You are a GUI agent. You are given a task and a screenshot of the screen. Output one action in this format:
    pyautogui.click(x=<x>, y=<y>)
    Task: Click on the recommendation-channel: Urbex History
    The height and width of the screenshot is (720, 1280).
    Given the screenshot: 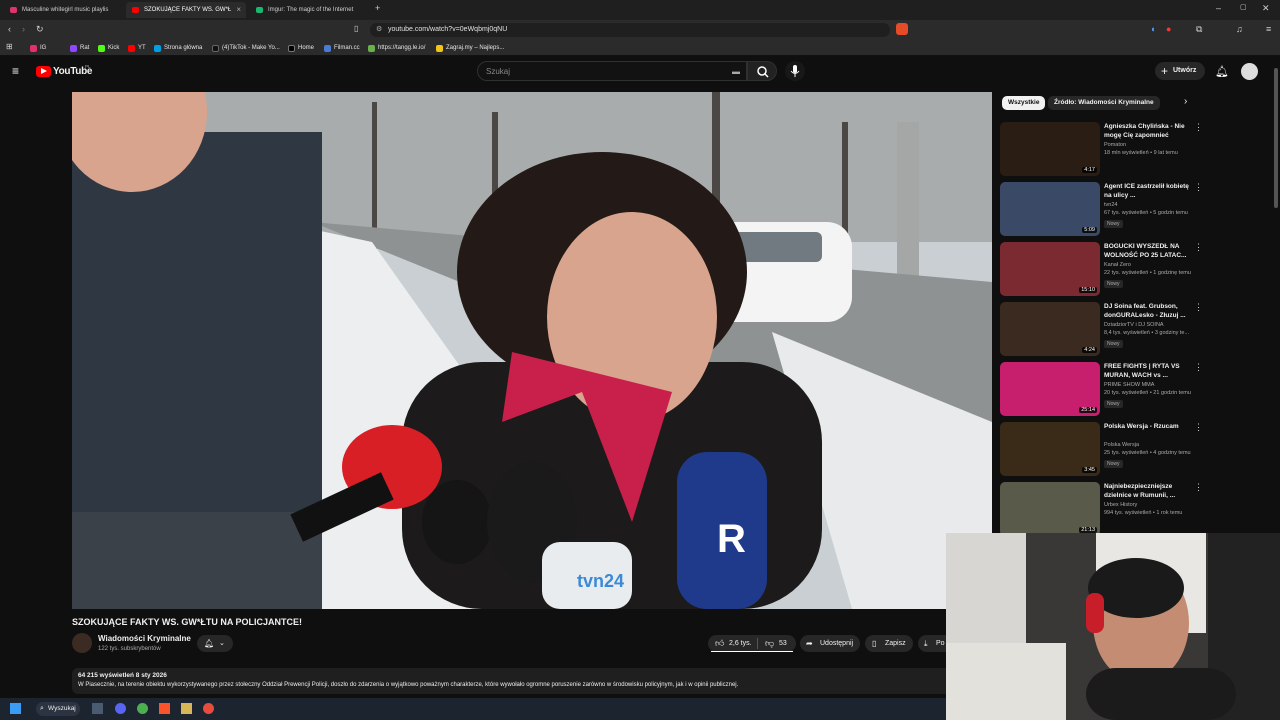 What is the action you would take?
    pyautogui.click(x=1120, y=505)
    